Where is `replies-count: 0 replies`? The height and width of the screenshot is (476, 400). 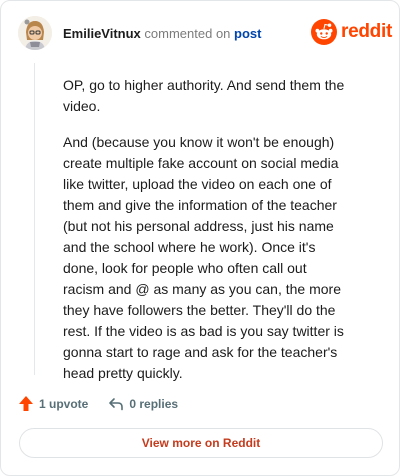 replies-count: 0 replies is located at coordinates (154, 403).